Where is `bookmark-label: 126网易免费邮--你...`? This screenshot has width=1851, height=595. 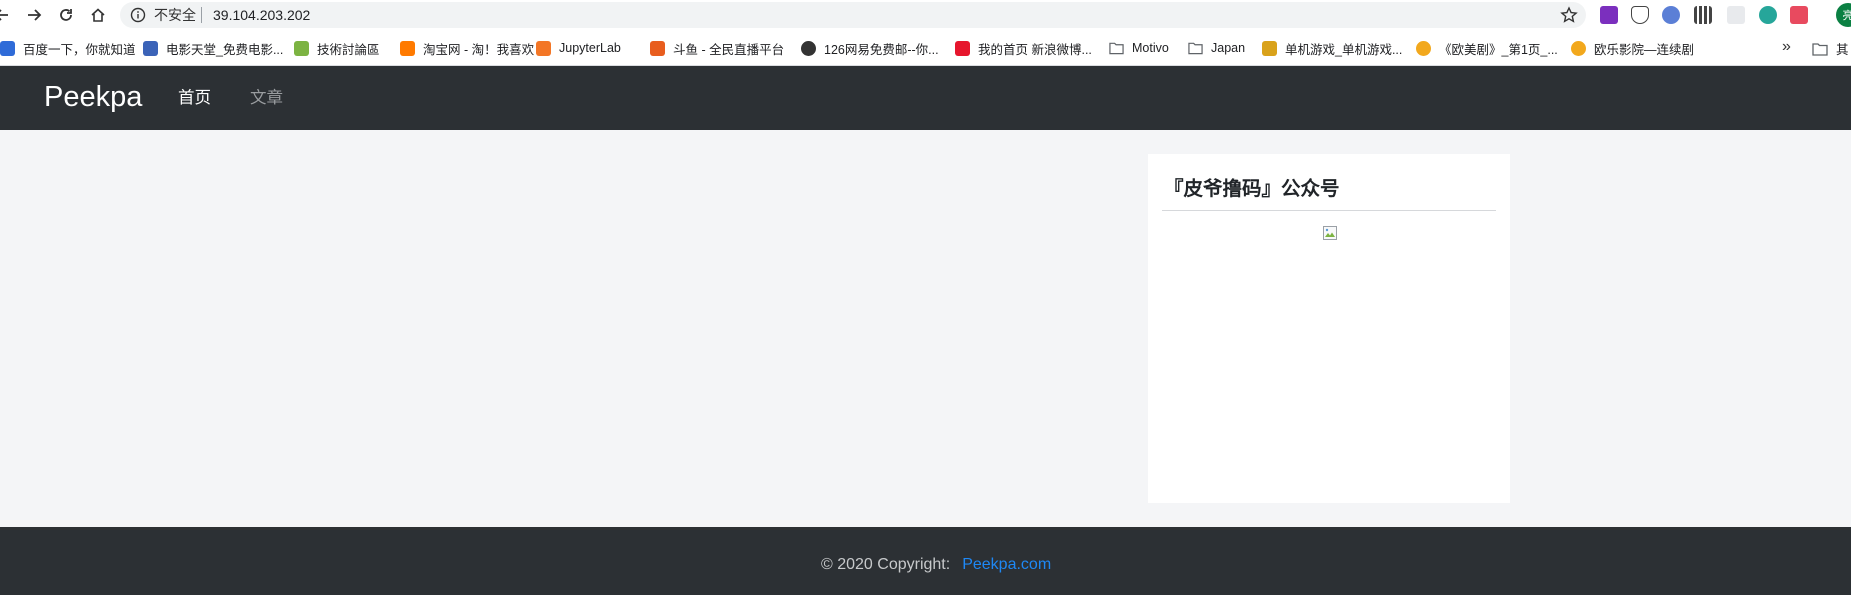 bookmark-label: 126网易免费邮--你... is located at coordinates (881, 49).